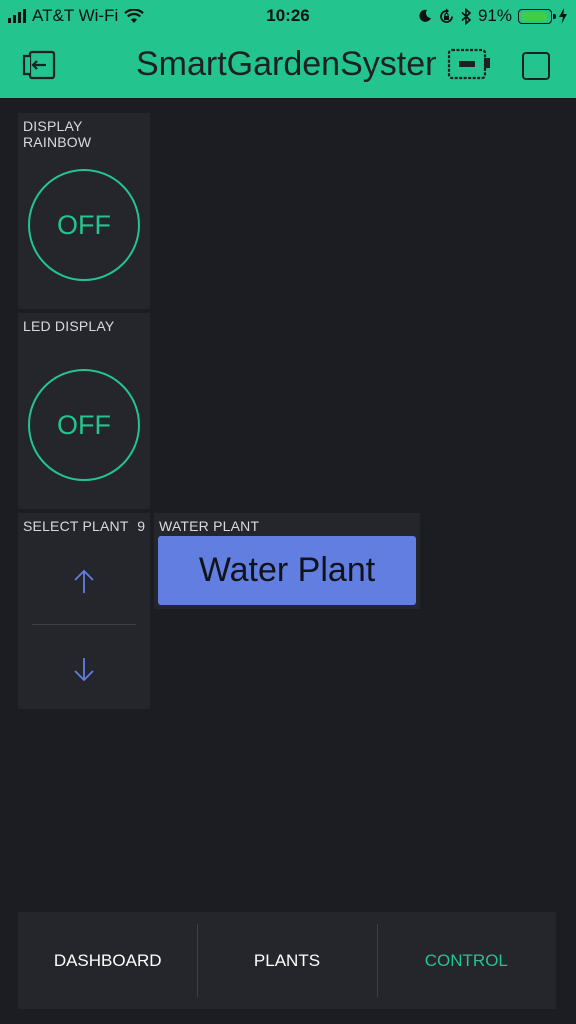 The width and height of the screenshot is (576, 1024). What do you see at coordinates (134, 15) in the screenshot?
I see `wifi-icon` at bounding box center [134, 15].